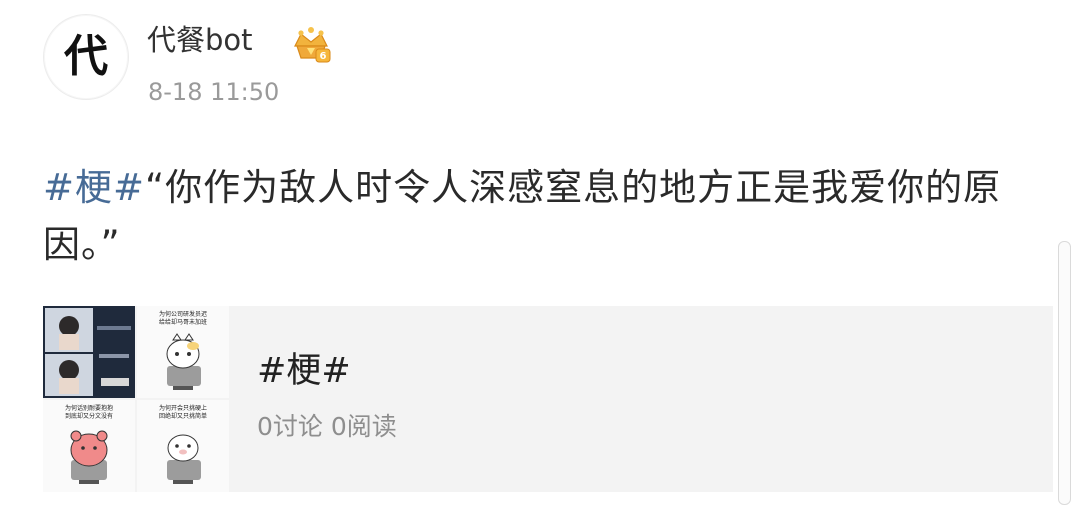 This screenshot has width=1079, height=521. Describe the element at coordinates (200, 40) in the screenshot. I see `username: 代餐bot` at that location.